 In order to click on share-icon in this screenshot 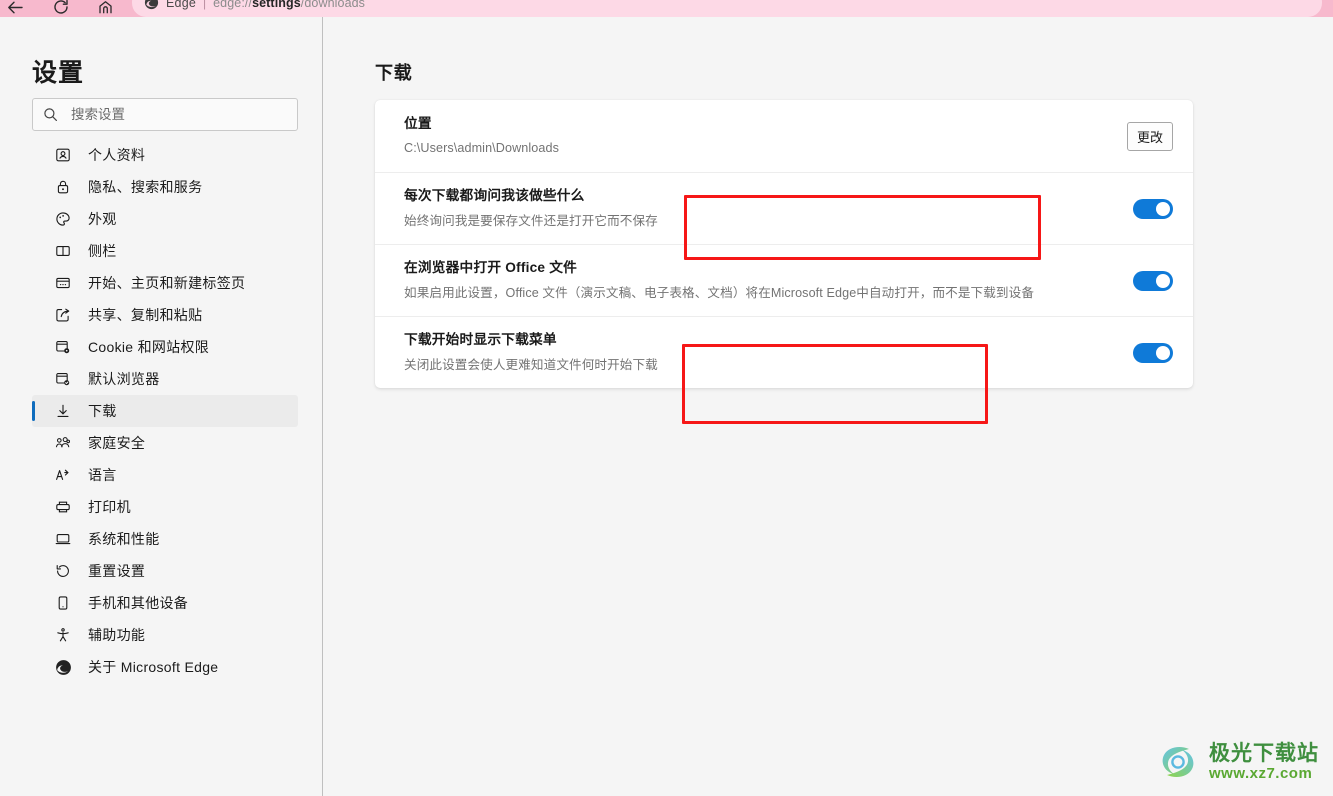, I will do `click(63, 315)`.